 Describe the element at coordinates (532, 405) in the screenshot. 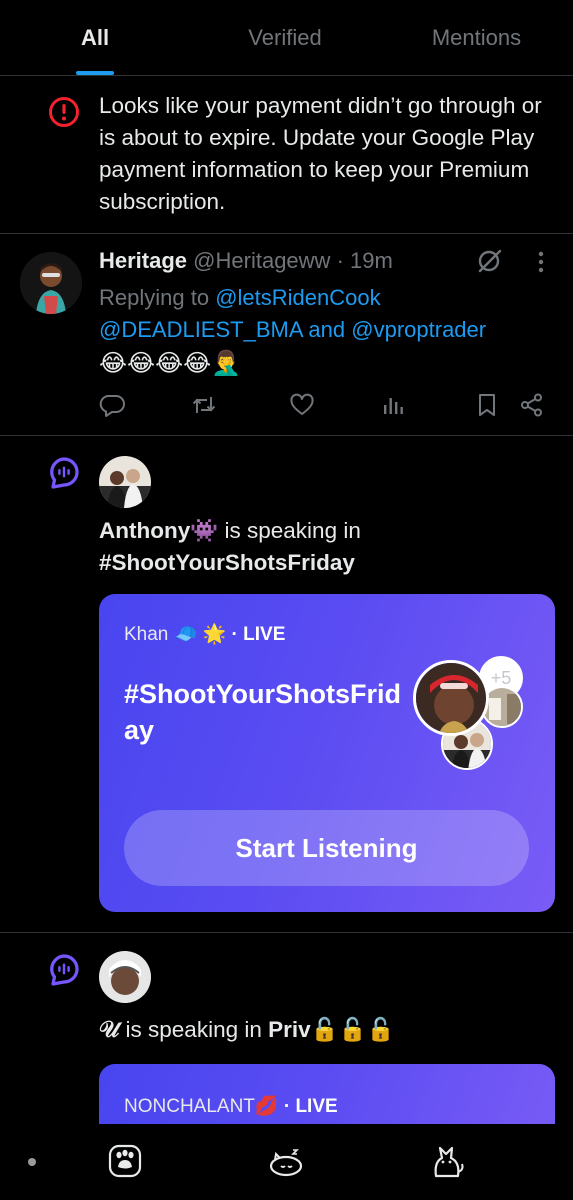

I see `share-icon` at that location.